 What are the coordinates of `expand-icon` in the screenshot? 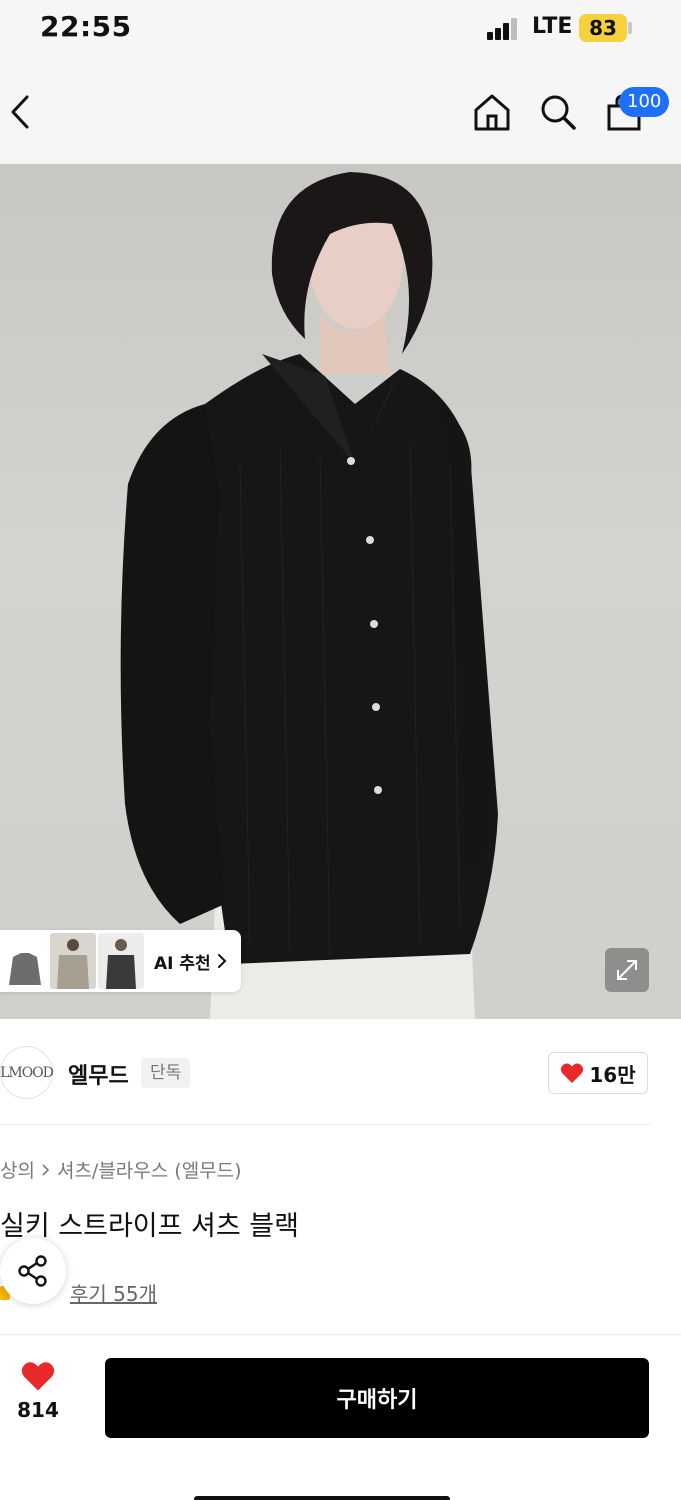 It's located at (627, 970).